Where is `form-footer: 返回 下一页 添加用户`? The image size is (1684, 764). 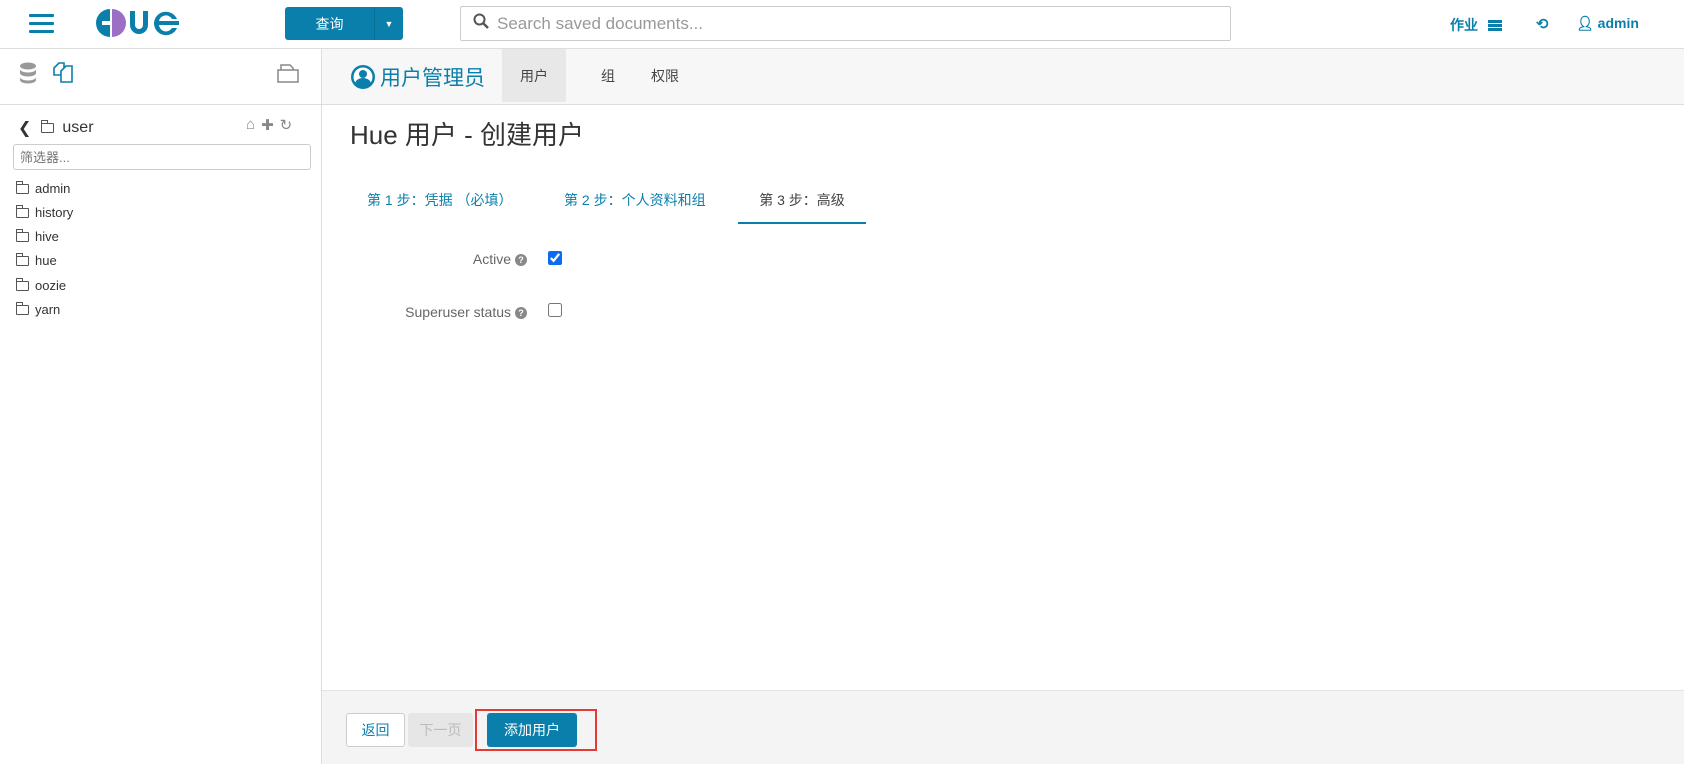 form-footer: 返回 下一页 添加用户 is located at coordinates (1003, 727).